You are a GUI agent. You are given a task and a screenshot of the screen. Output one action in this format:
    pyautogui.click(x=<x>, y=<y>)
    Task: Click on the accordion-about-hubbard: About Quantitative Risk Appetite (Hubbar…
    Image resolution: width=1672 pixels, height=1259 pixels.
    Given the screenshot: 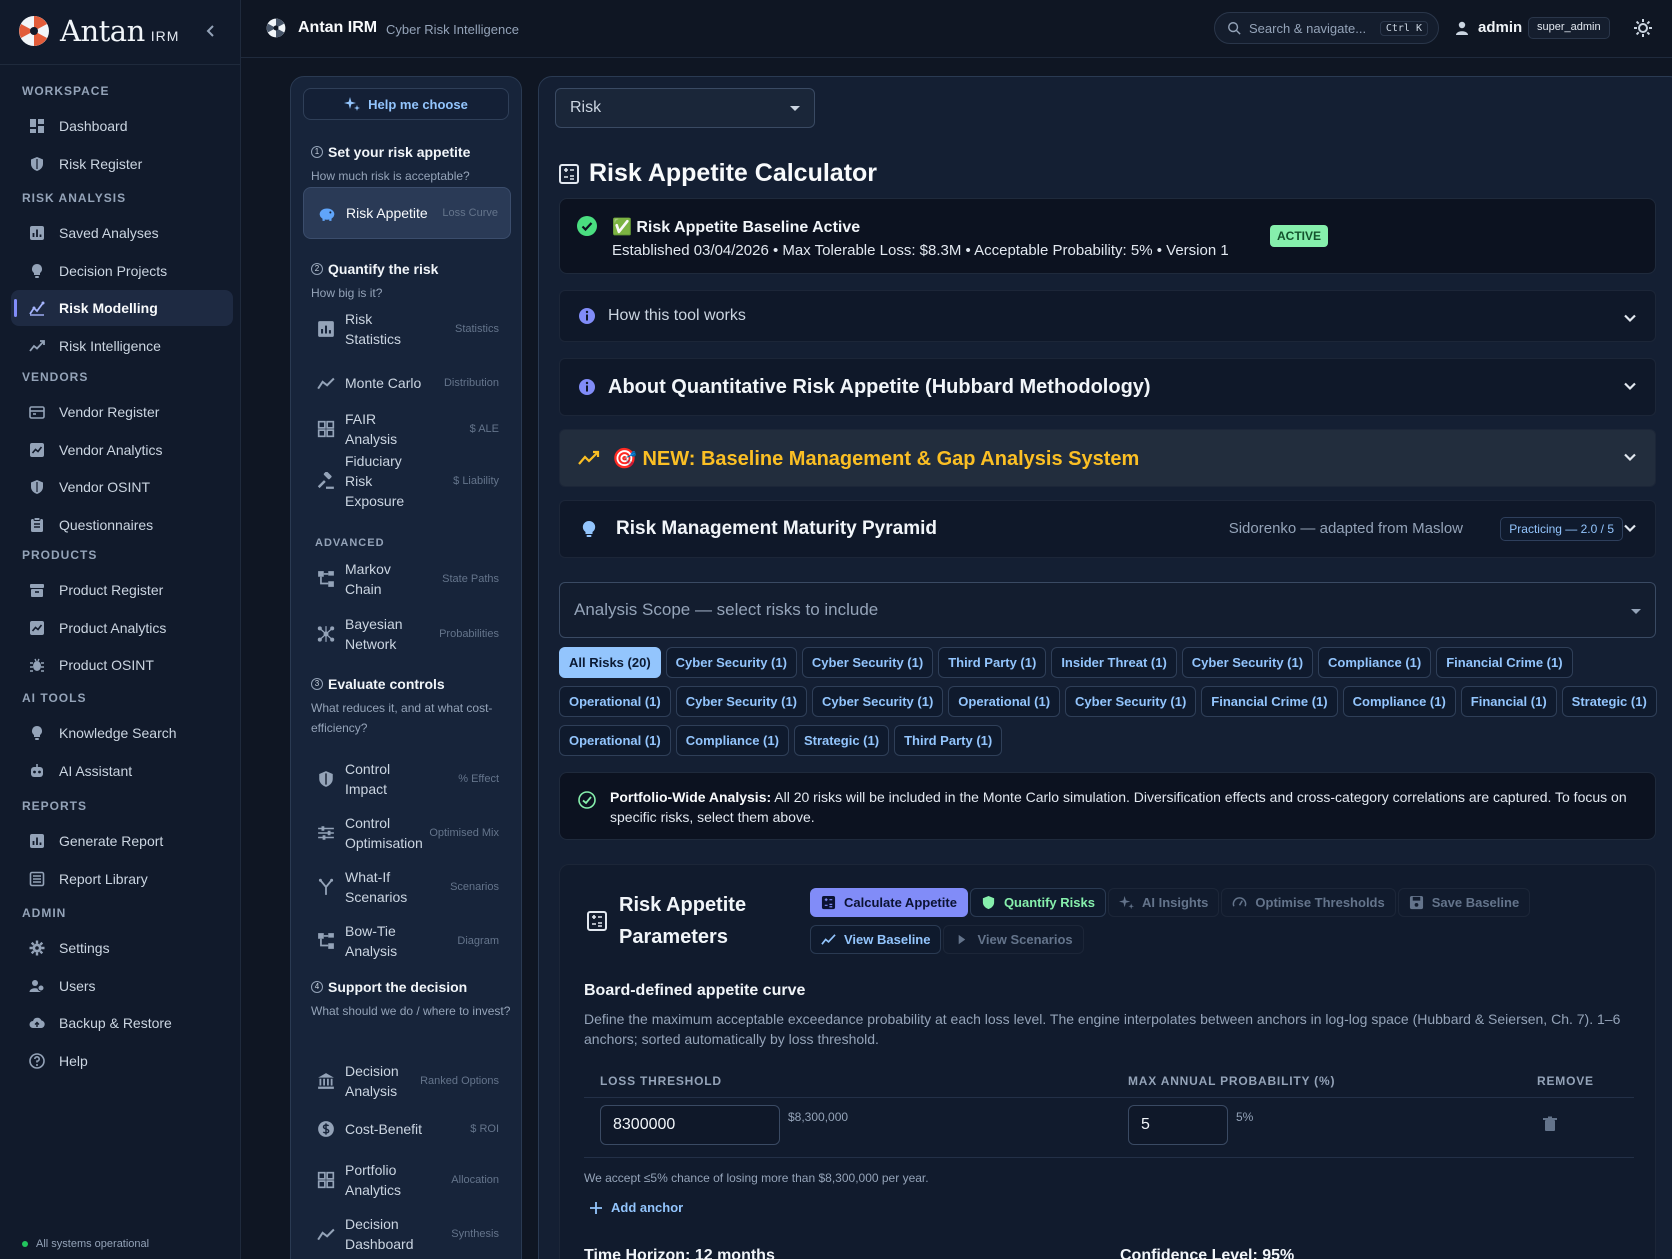 What is the action you would take?
    pyautogui.click(x=1107, y=387)
    